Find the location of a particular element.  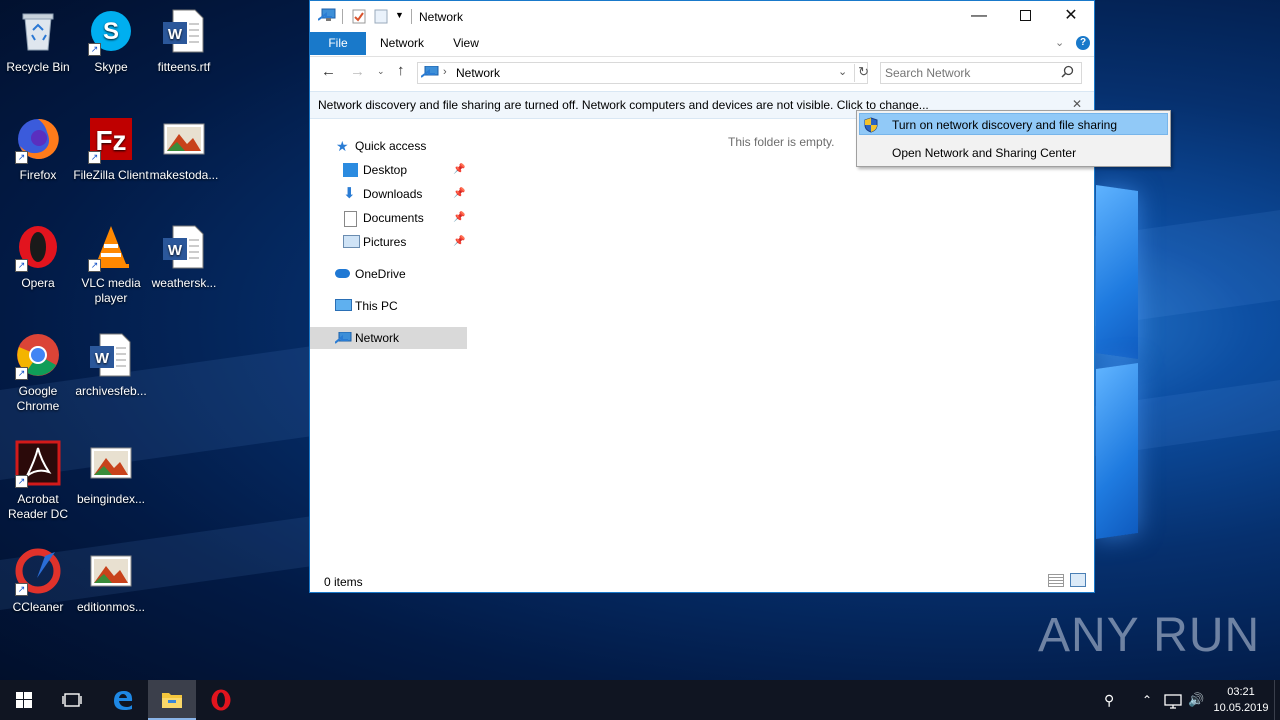

search-icon is located at coordinates (1067, 73).